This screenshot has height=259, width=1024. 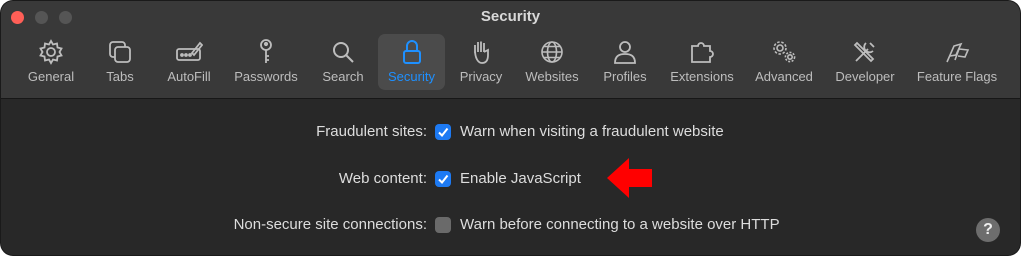 What do you see at coordinates (214, 225) in the screenshot?
I see `non-secure-connections-row: Non-secure site connections:` at bounding box center [214, 225].